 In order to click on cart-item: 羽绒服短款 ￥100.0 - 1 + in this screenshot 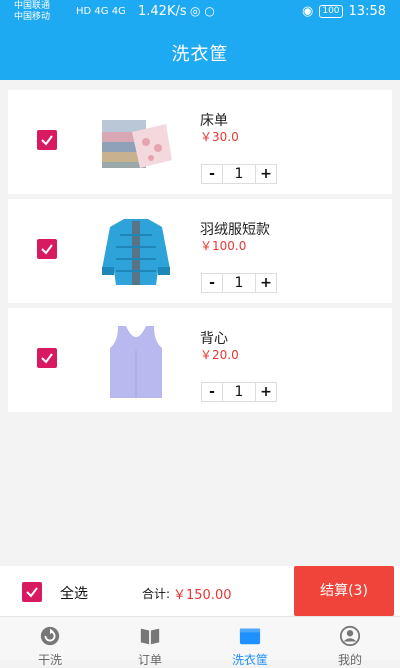, I will do `click(200, 251)`.